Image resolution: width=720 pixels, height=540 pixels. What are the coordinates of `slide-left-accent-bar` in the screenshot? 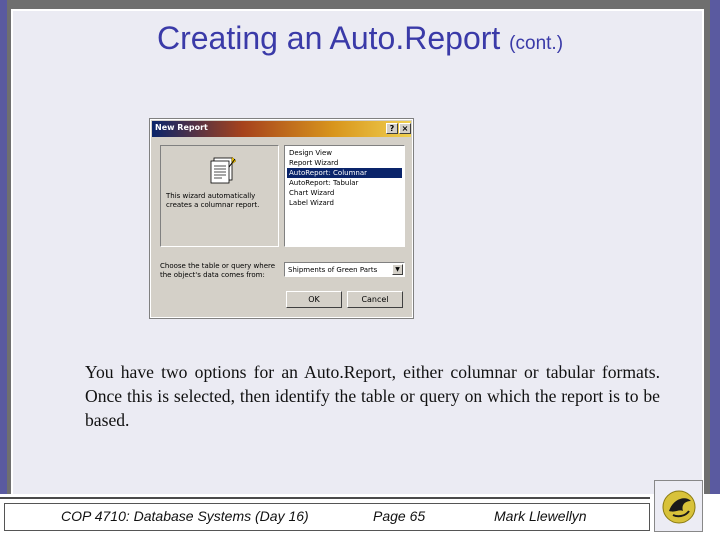 It's located at (3, 270).